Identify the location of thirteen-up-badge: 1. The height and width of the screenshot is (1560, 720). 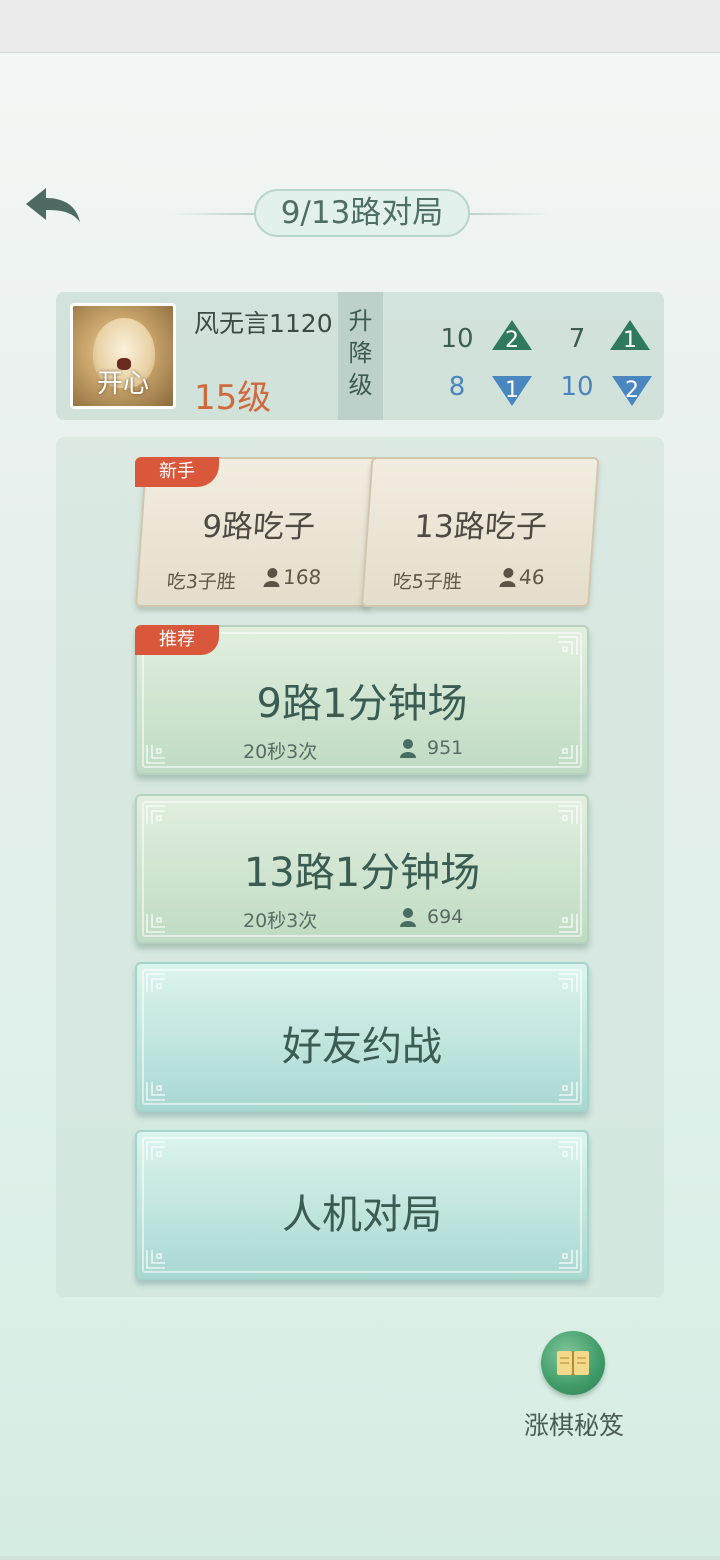
(630, 340).